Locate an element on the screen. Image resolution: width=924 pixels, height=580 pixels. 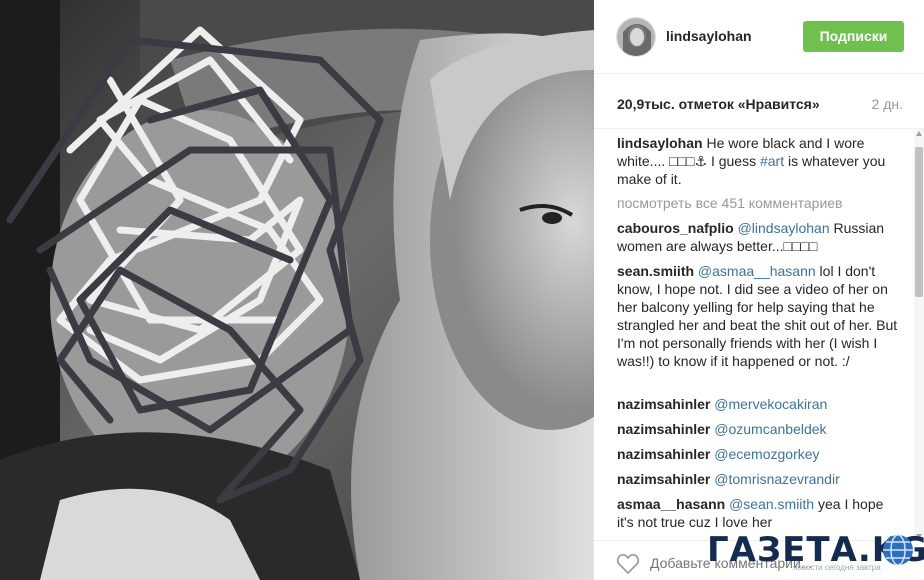
scroll-thumb is located at coordinates (919, 222).